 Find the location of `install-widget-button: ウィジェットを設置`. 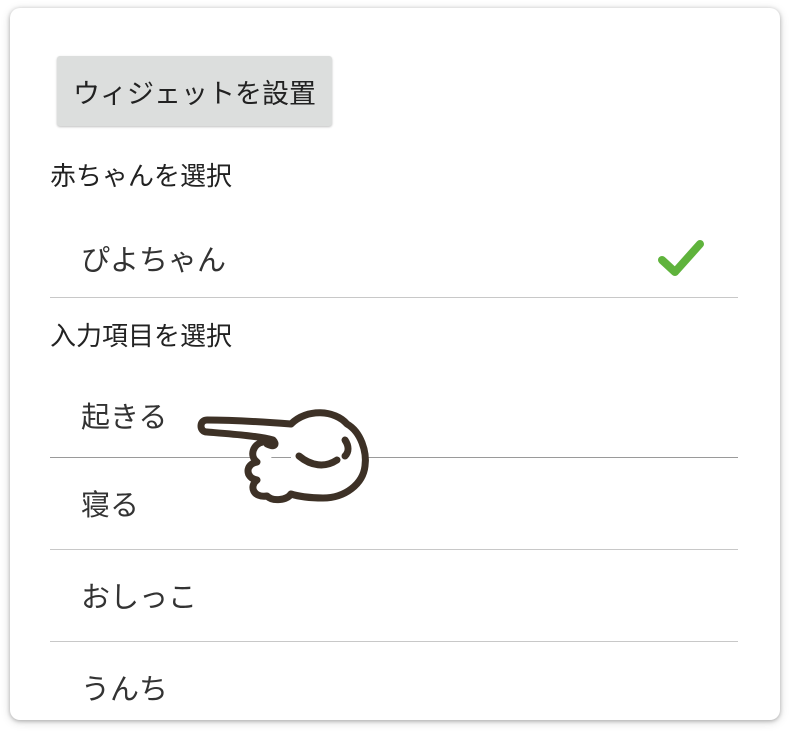

install-widget-button: ウィジェットを設置 is located at coordinates (194, 91).